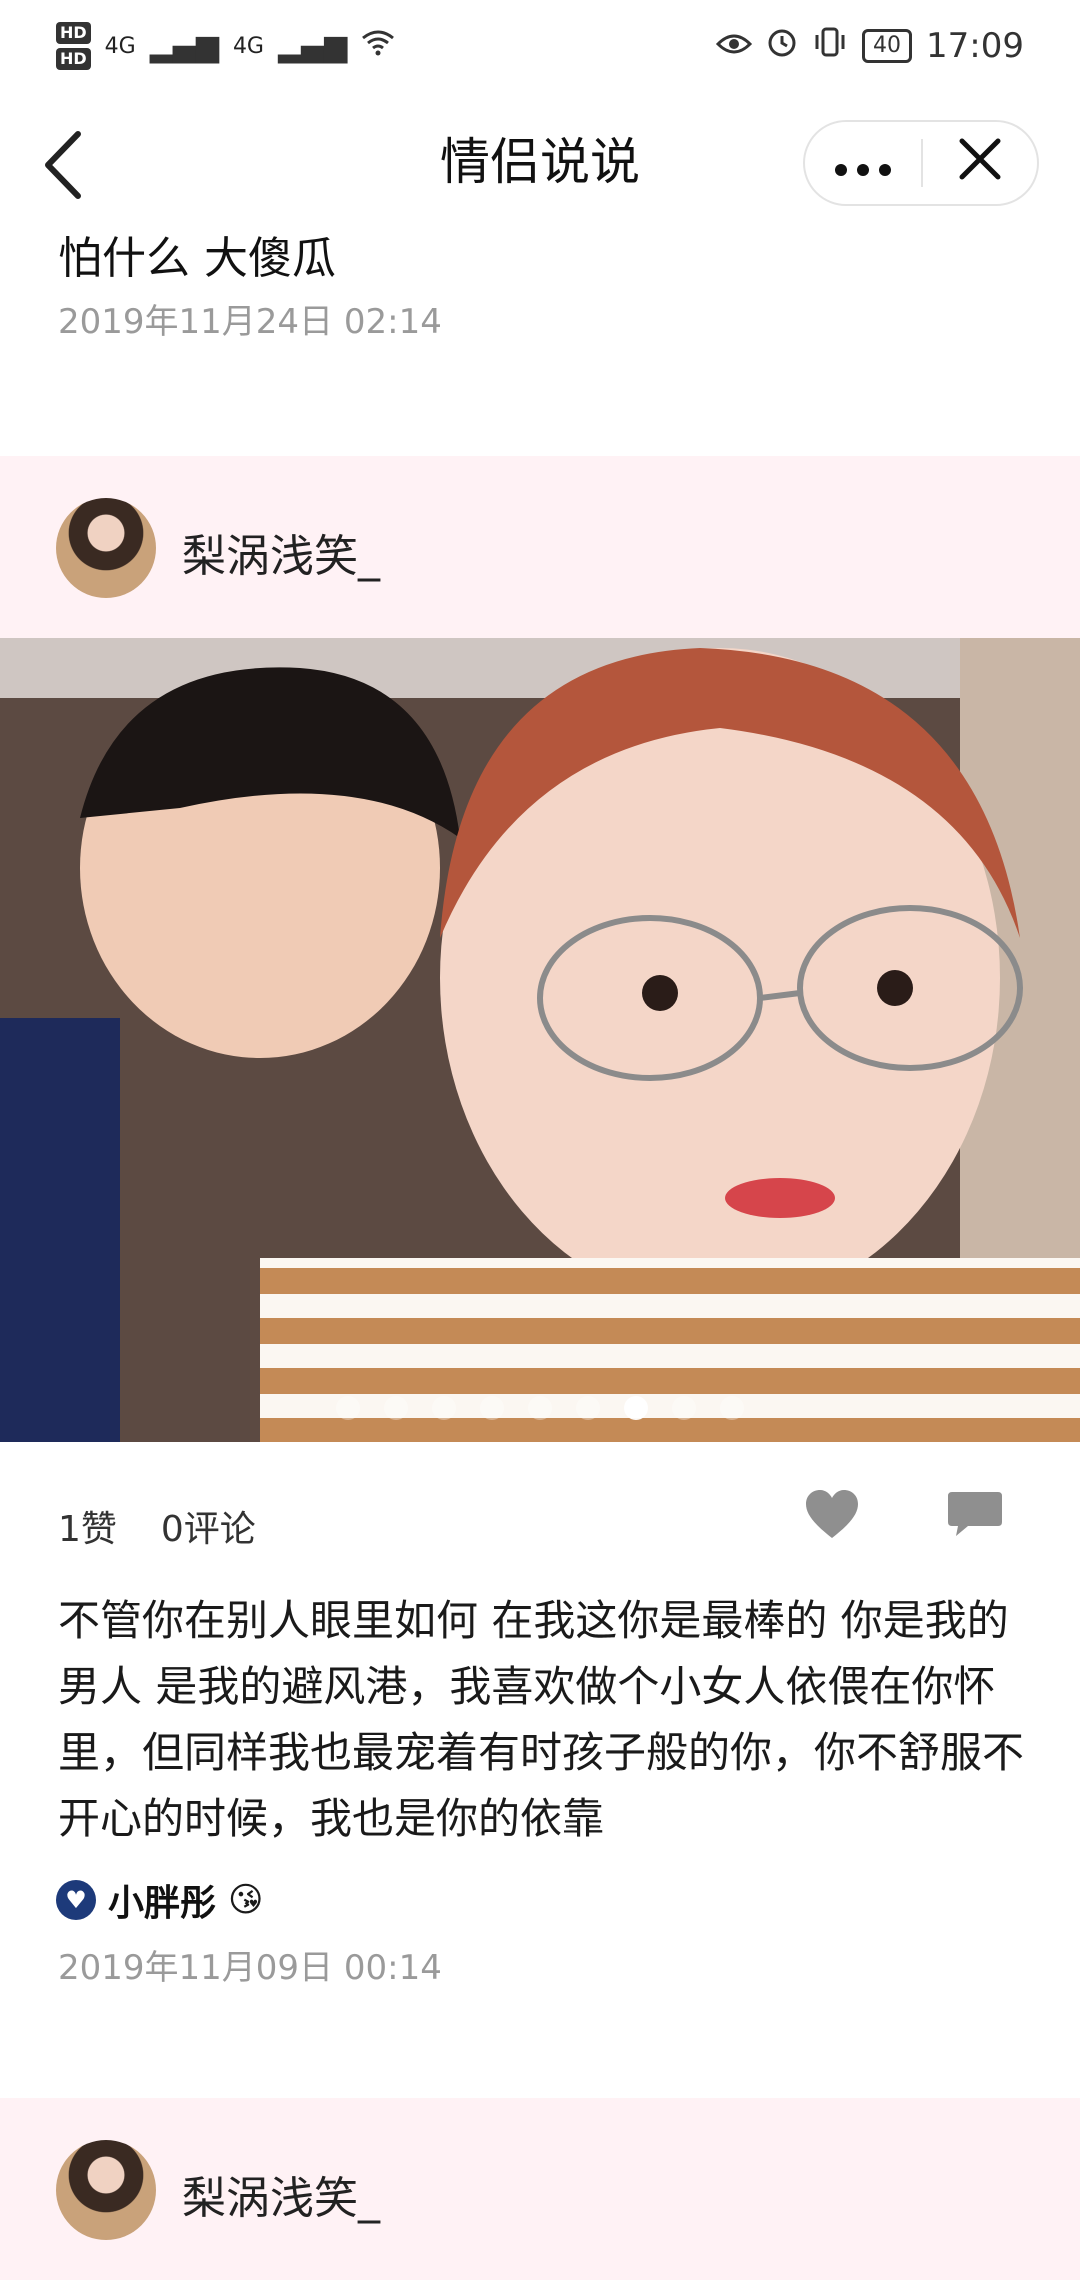 The image size is (1080, 2280). What do you see at coordinates (208, 1529) in the screenshot?
I see `comments-count: 0评论` at bounding box center [208, 1529].